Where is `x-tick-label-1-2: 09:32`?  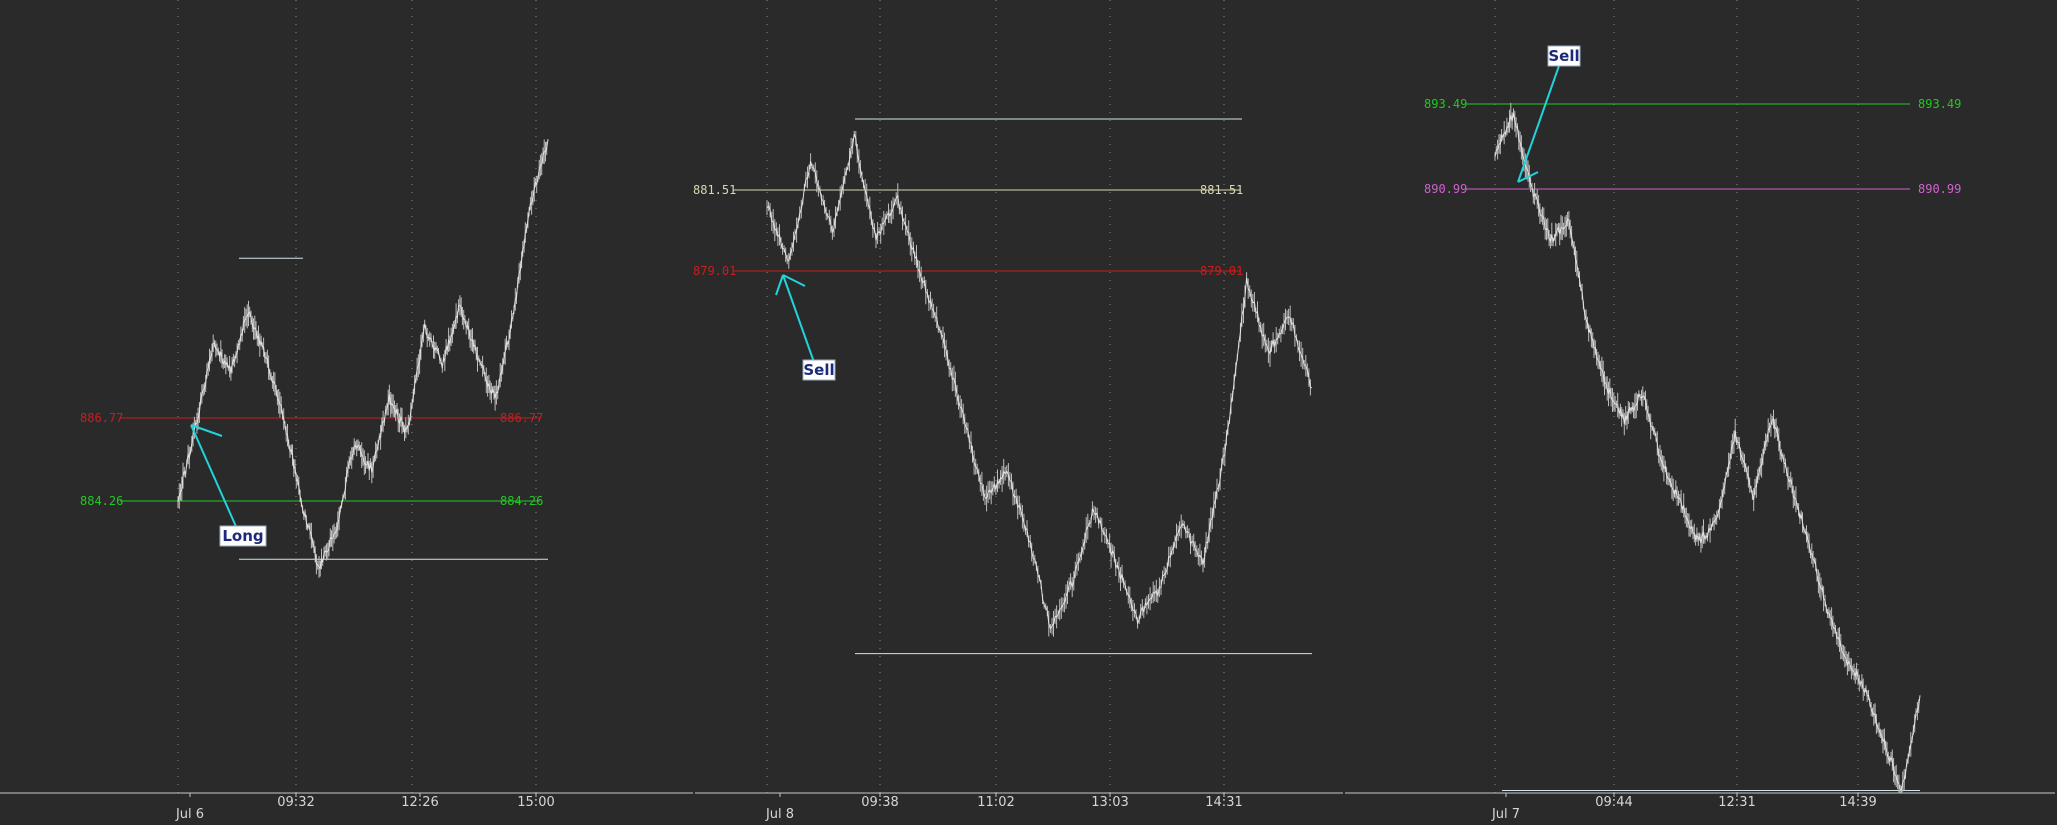
x-tick-label-1-2: 09:32 is located at coordinates (295, 802).